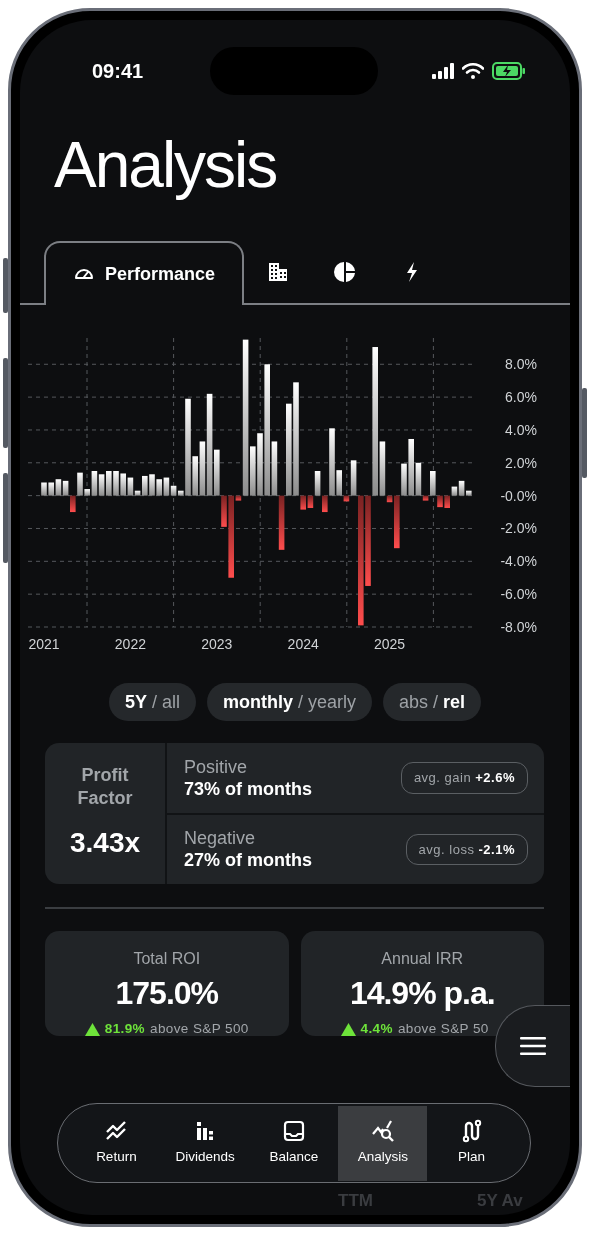 This screenshot has height=1235, width=590. I want to click on nav-tab: Dividends, so click(205, 1143).